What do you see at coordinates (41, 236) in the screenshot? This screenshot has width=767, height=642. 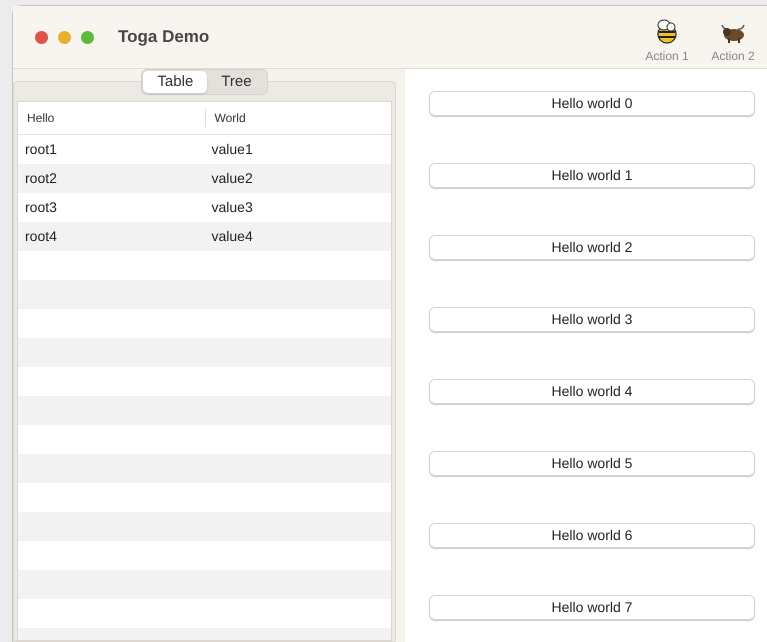 I see `table-cell-text: root4` at bounding box center [41, 236].